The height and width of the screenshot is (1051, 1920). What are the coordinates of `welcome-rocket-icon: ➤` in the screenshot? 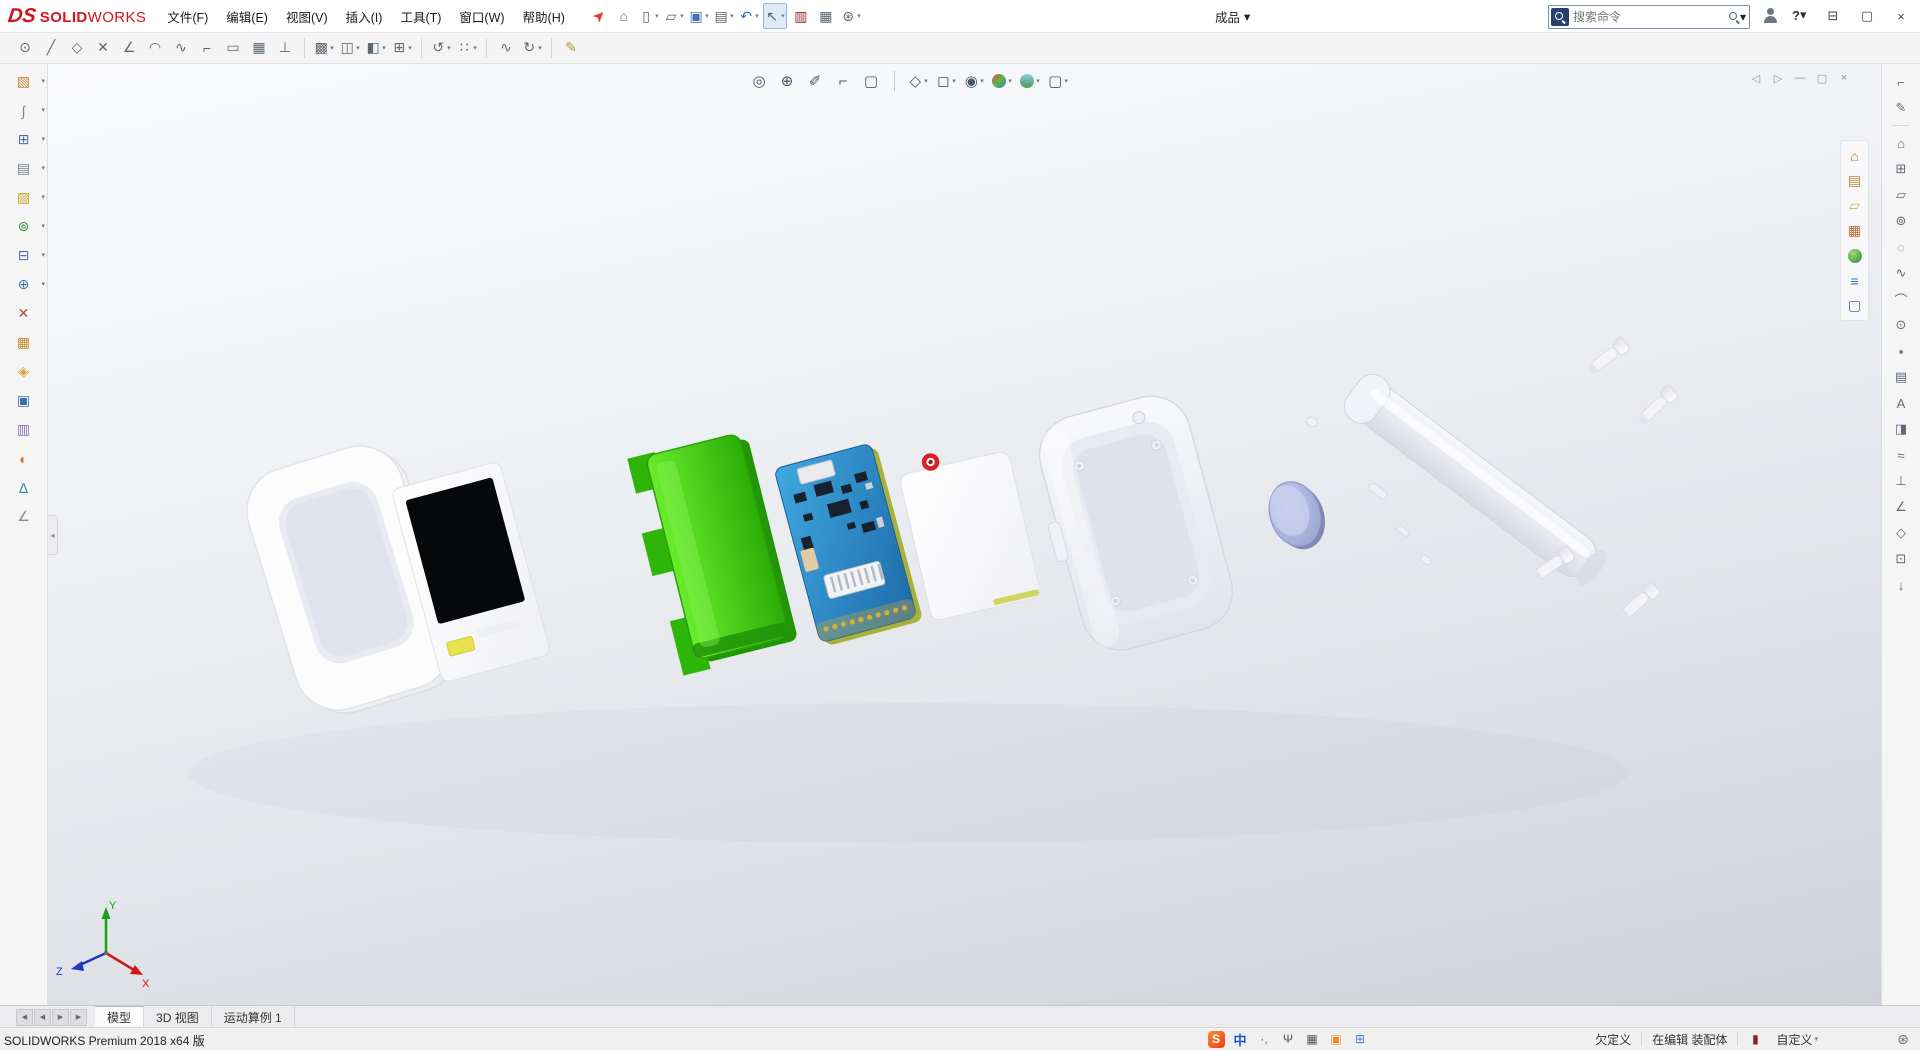 It's located at (599, 16).